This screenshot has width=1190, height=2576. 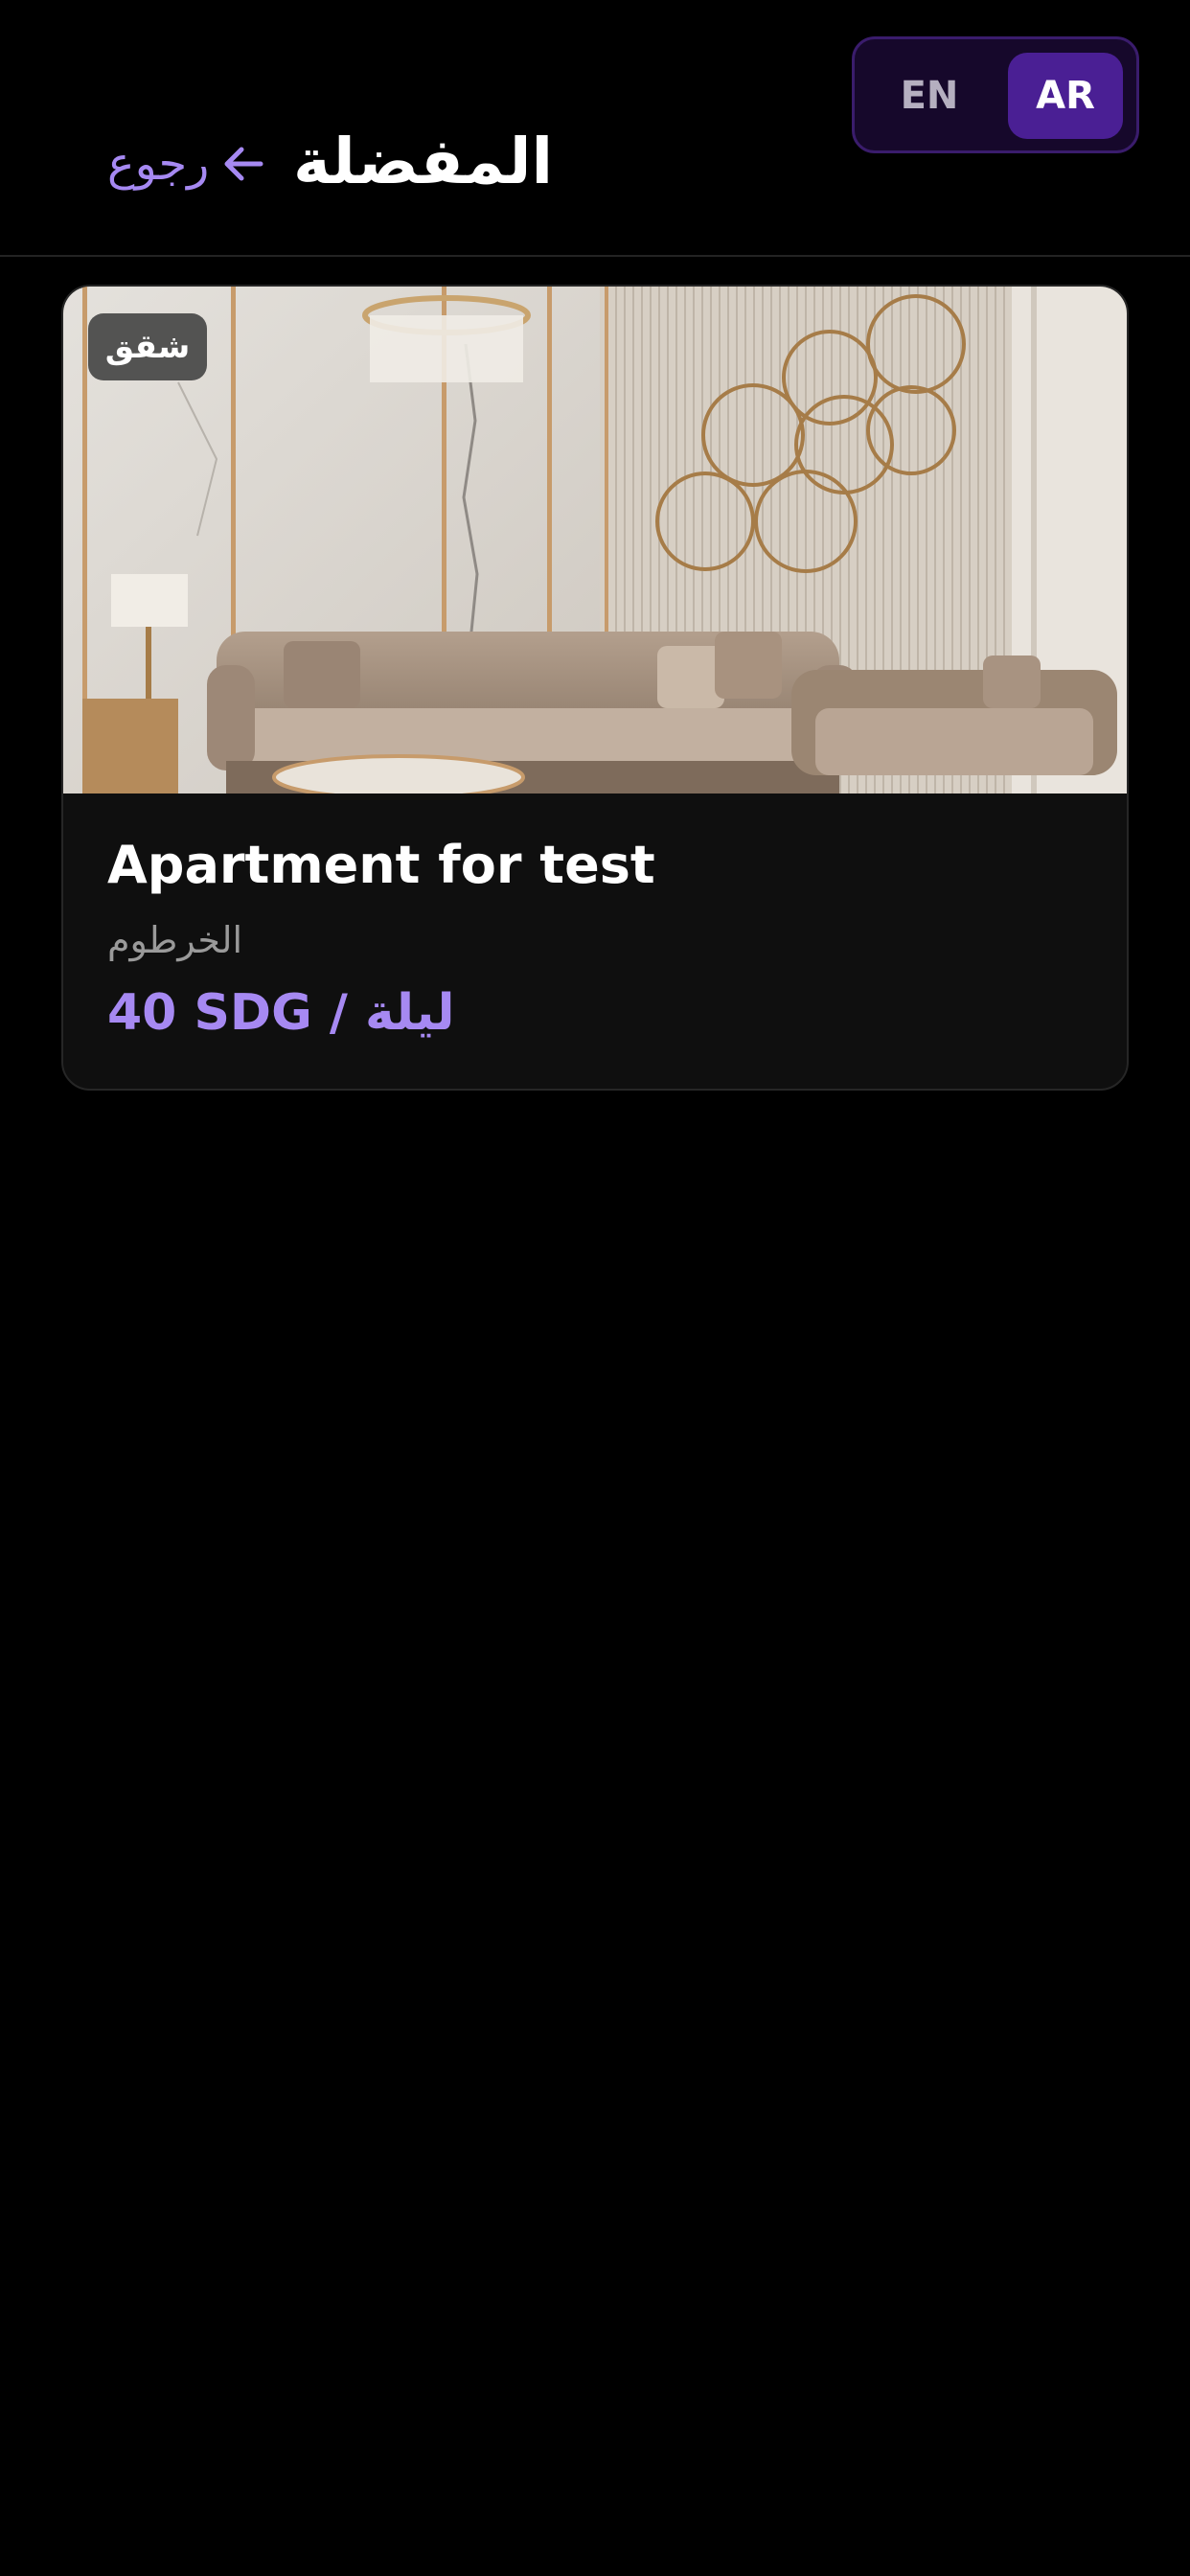 What do you see at coordinates (175, 940) in the screenshot?
I see `listing-location: الخرطوم` at bounding box center [175, 940].